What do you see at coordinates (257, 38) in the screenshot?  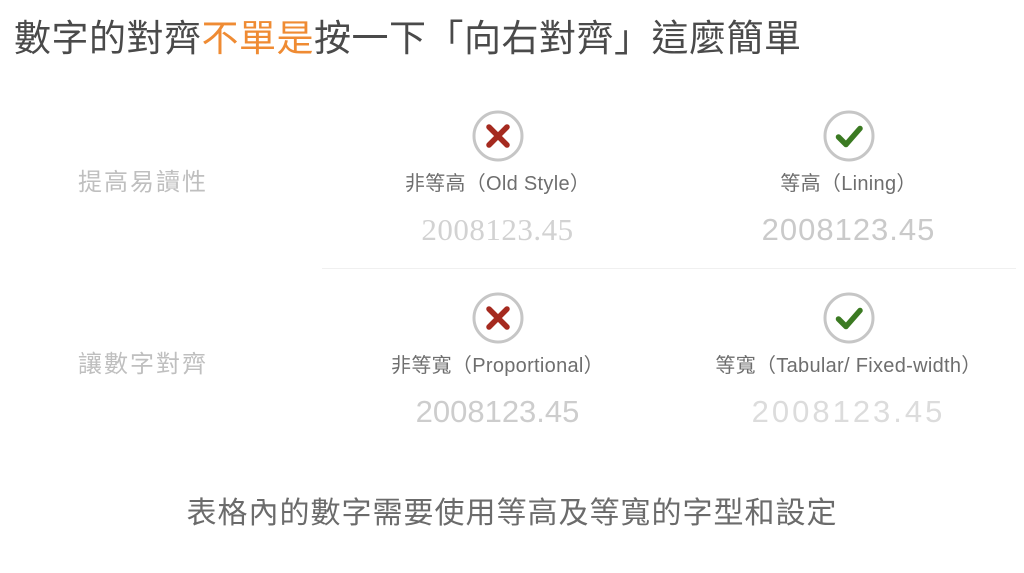 I see `title-highlight: 不單是` at bounding box center [257, 38].